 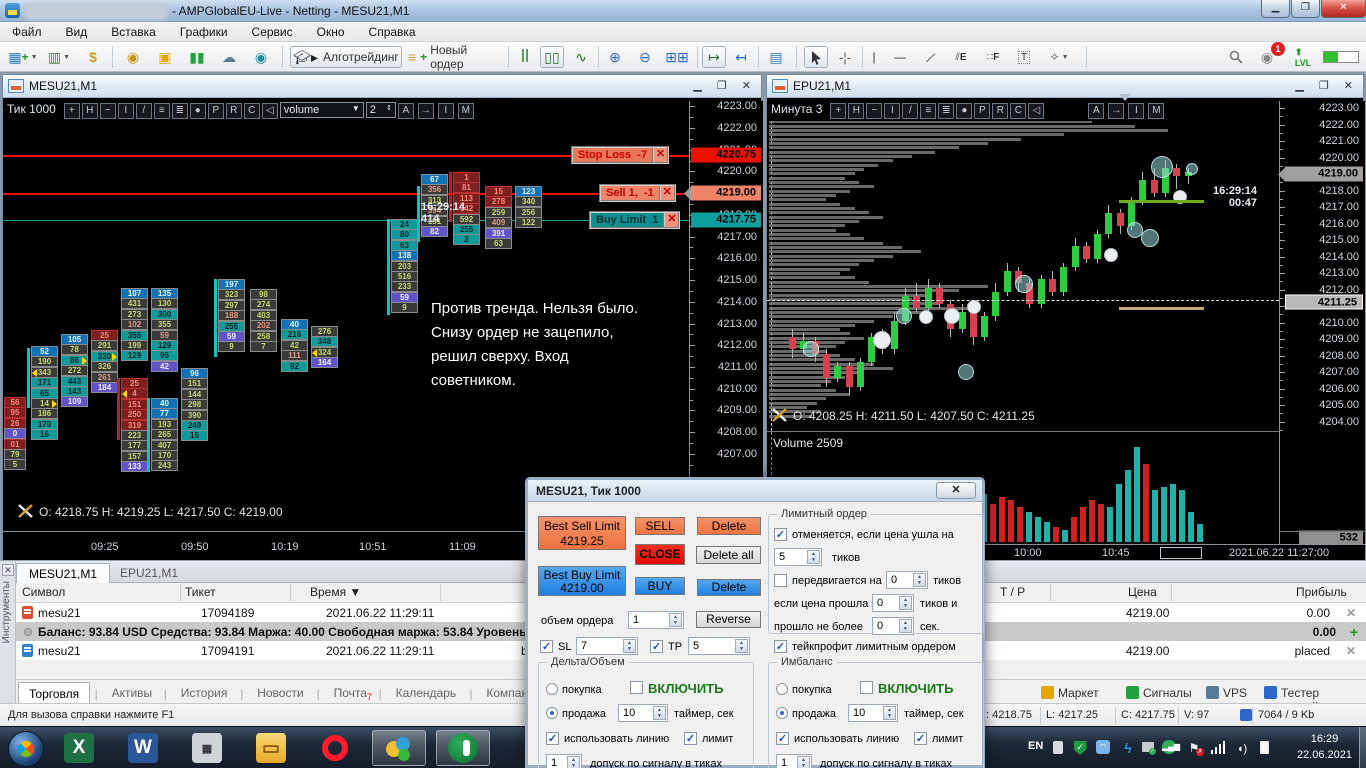 What do you see at coordinates (1070, 693) in the screenshot?
I see `service-tab-Маркет: Маркет` at bounding box center [1070, 693].